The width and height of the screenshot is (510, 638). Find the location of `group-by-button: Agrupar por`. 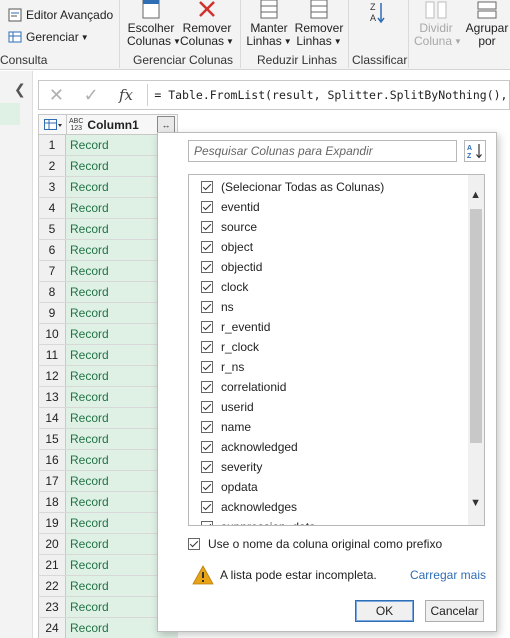

group-by-button: Agrupar por is located at coordinates (487, 24).